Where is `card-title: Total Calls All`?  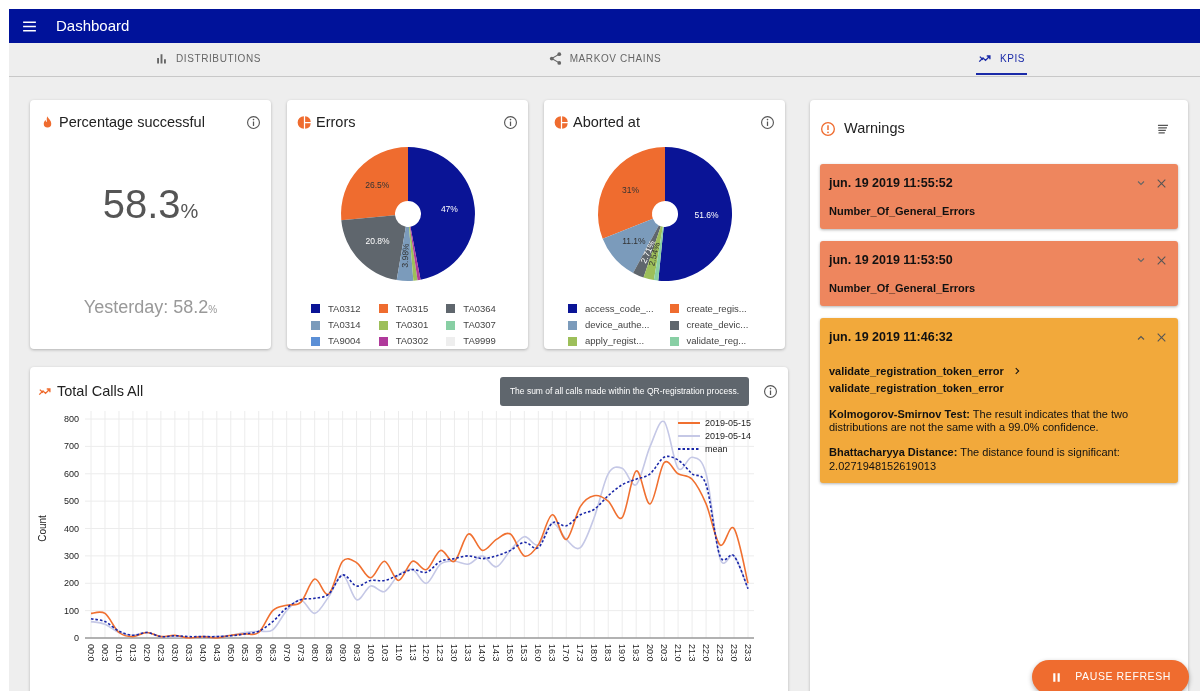 card-title: Total Calls All is located at coordinates (100, 391).